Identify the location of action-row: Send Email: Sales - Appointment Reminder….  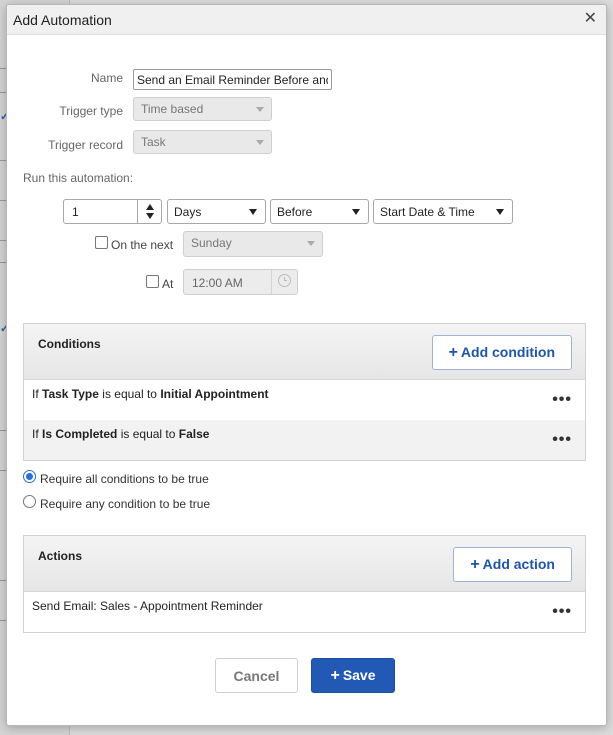
(304, 612).